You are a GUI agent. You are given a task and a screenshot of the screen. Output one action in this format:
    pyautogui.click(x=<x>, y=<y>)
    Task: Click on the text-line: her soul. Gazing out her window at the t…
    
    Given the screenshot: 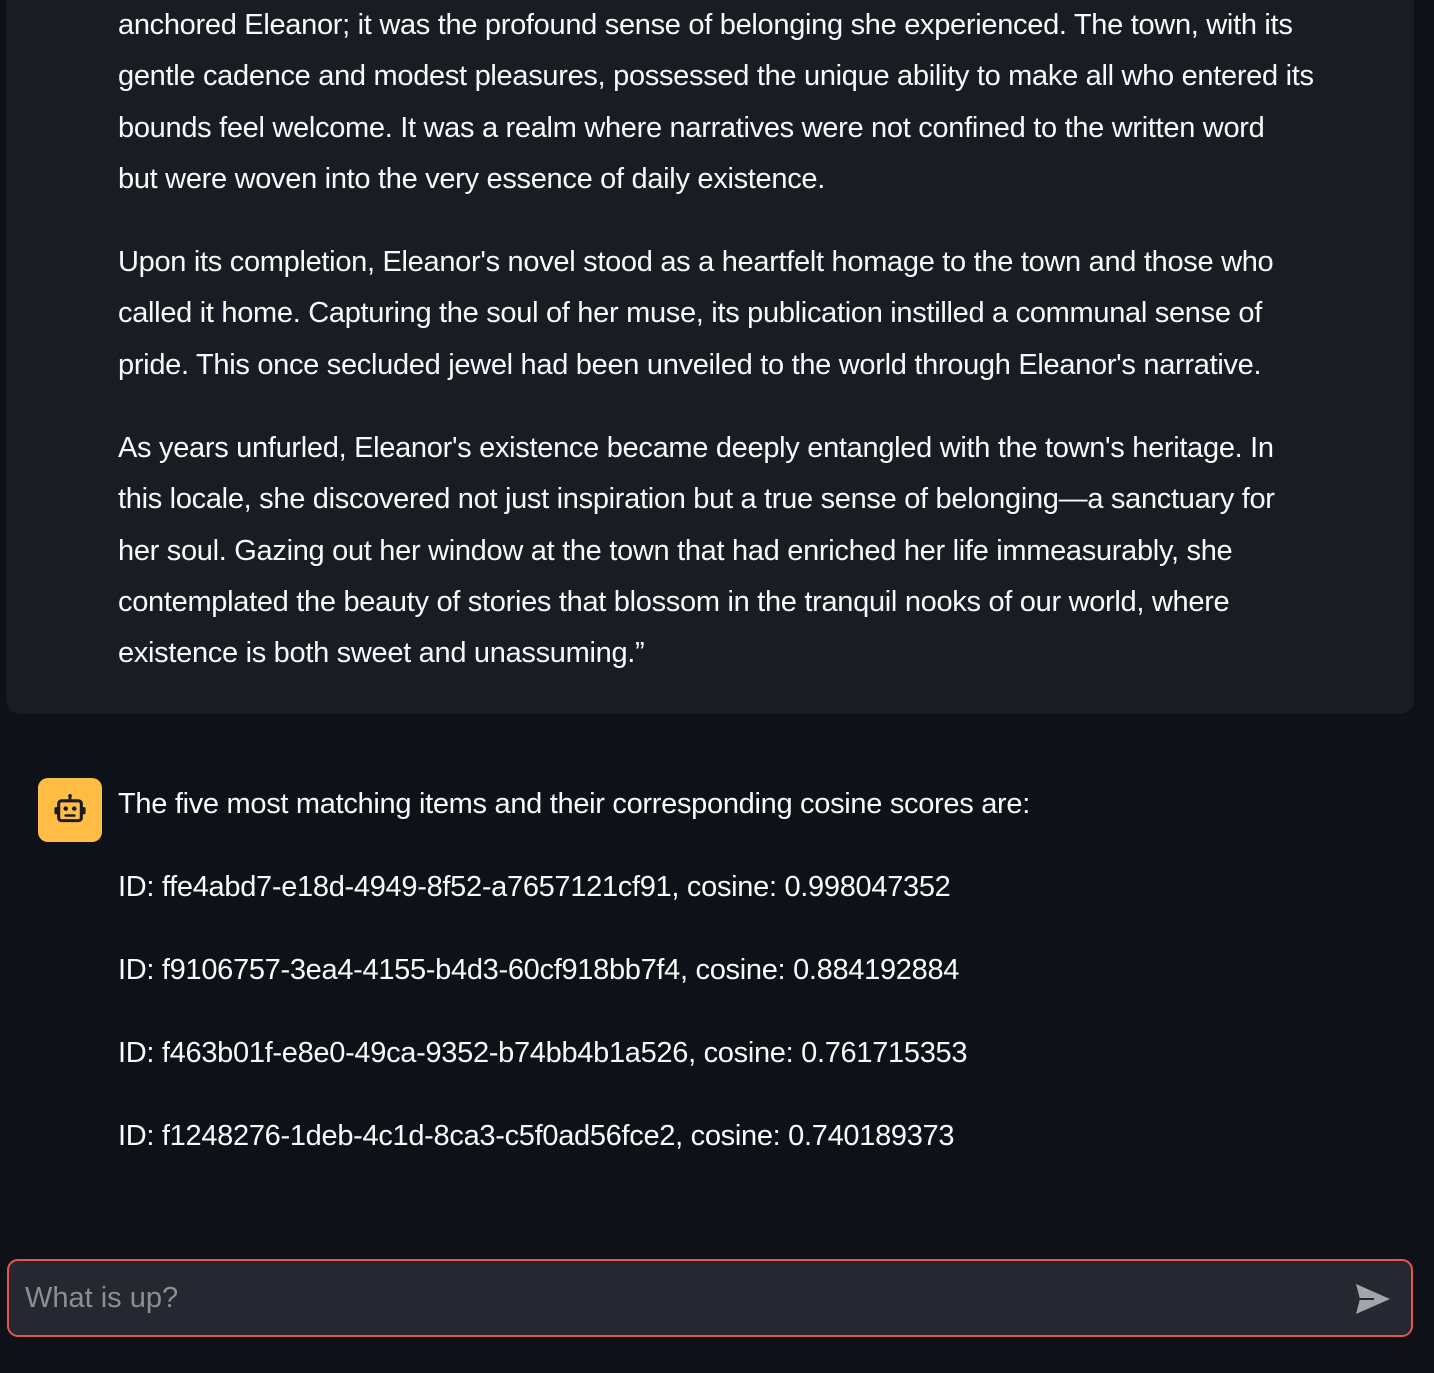 What is the action you would take?
    pyautogui.click(x=675, y=550)
    